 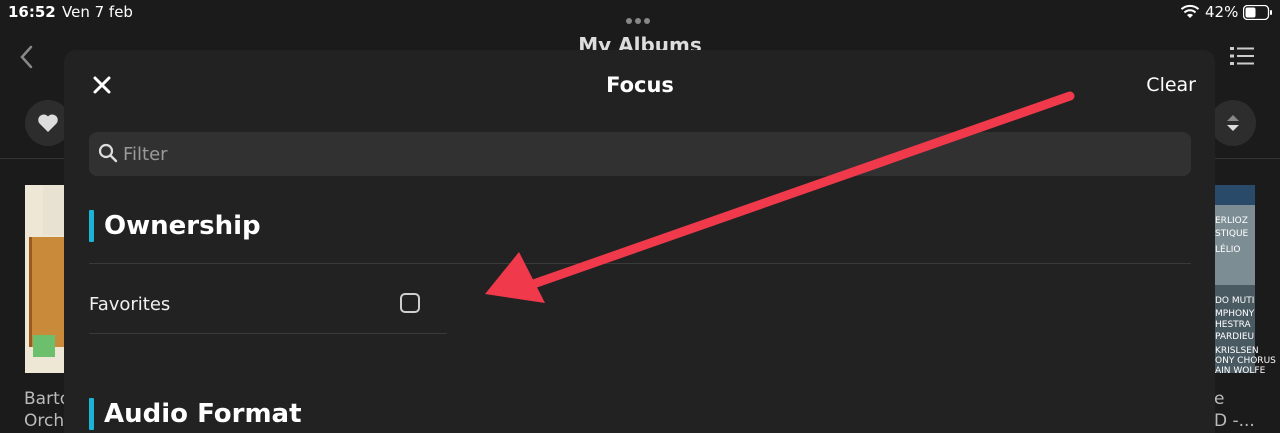 I want to click on album-cover-text: KRISLSEN, so click(x=1237, y=351).